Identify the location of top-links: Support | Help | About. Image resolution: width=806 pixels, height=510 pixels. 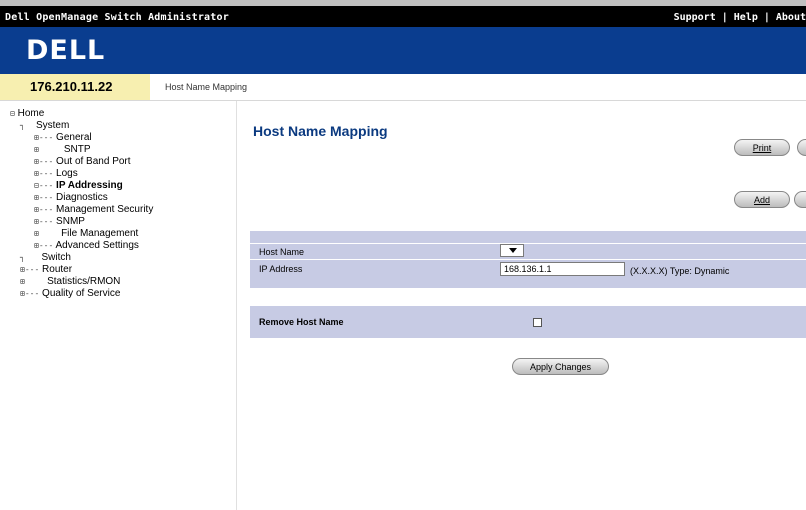
(739, 17).